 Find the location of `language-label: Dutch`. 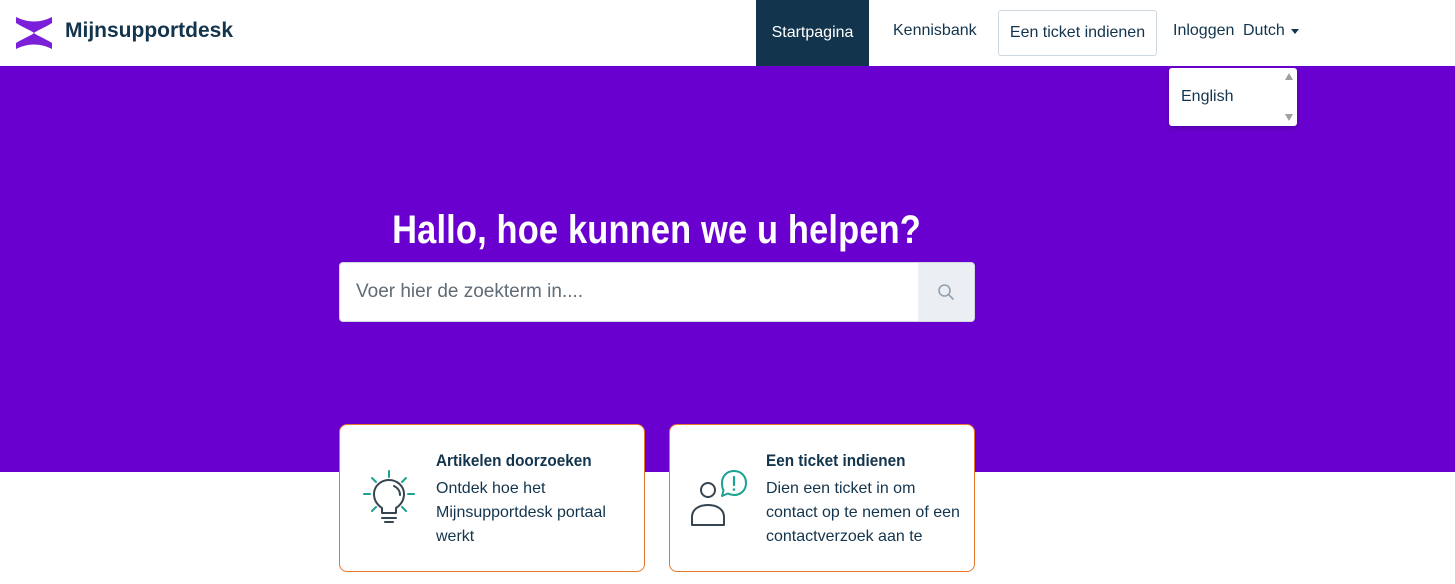

language-label: Dutch is located at coordinates (1264, 30).